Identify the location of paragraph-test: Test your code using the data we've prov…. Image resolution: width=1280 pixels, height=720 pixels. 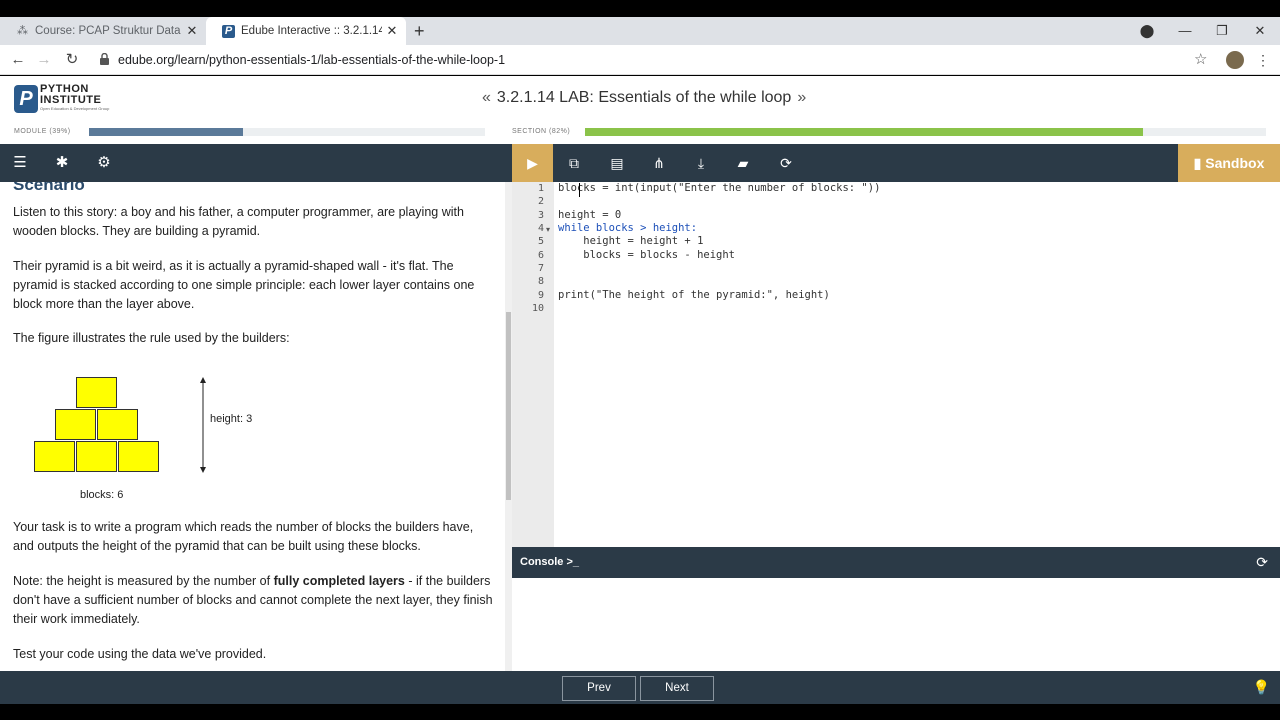
(140, 654).